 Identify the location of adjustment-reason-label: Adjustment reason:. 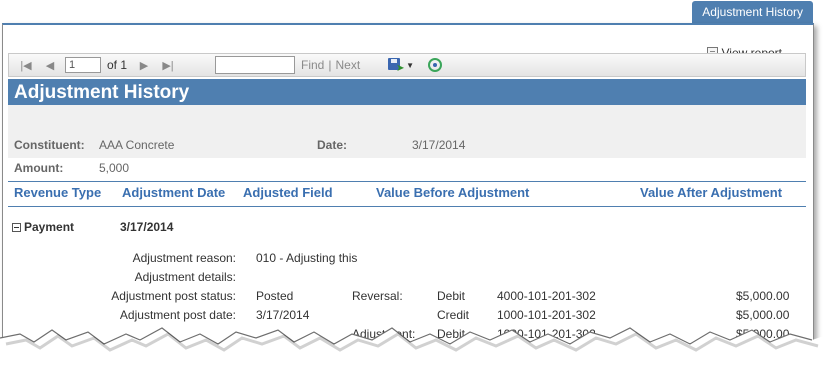
(184, 258).